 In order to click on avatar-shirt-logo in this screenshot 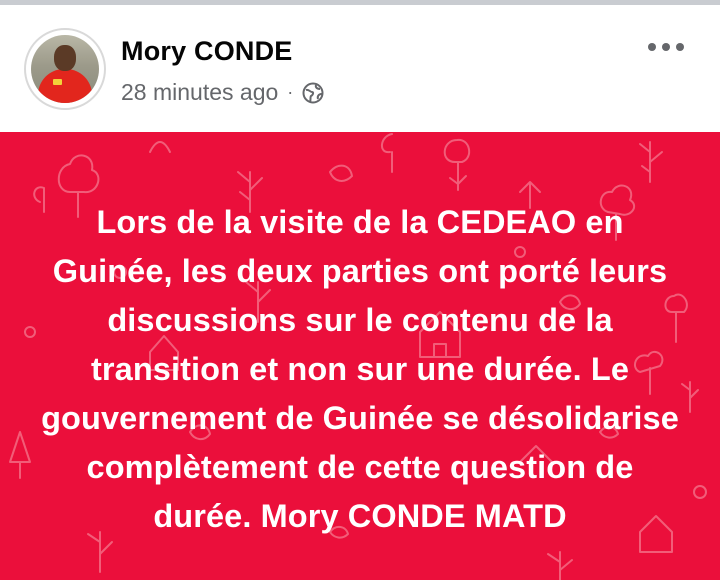, I will do `click(57, 82)`.